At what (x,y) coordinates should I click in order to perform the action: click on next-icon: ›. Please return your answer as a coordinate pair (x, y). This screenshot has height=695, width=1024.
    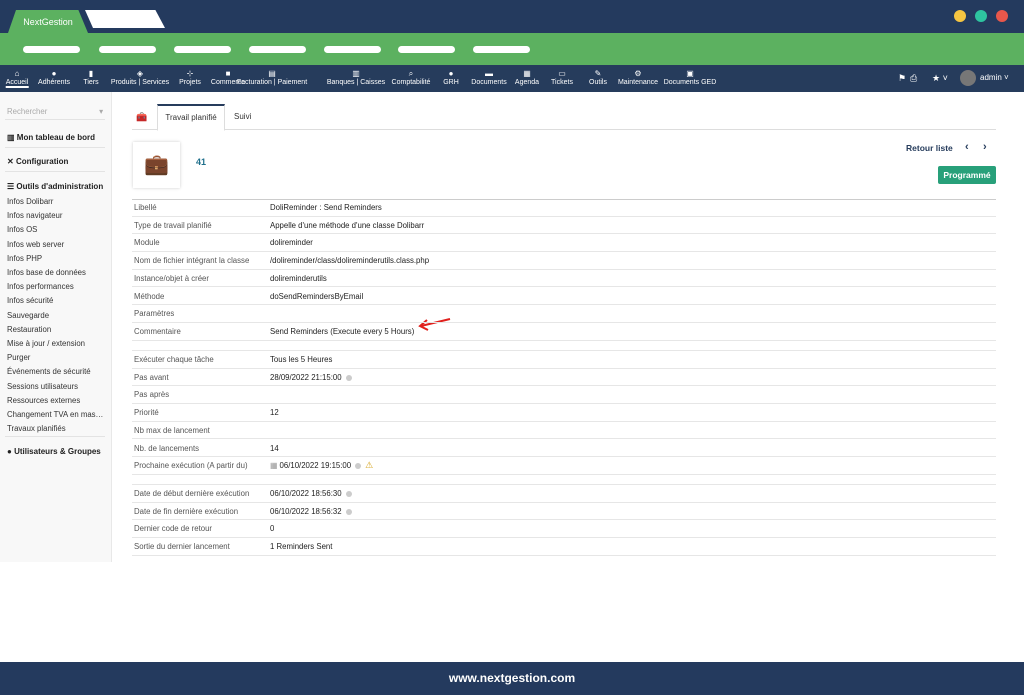
    Looking at the image, I should click on (985, 147).